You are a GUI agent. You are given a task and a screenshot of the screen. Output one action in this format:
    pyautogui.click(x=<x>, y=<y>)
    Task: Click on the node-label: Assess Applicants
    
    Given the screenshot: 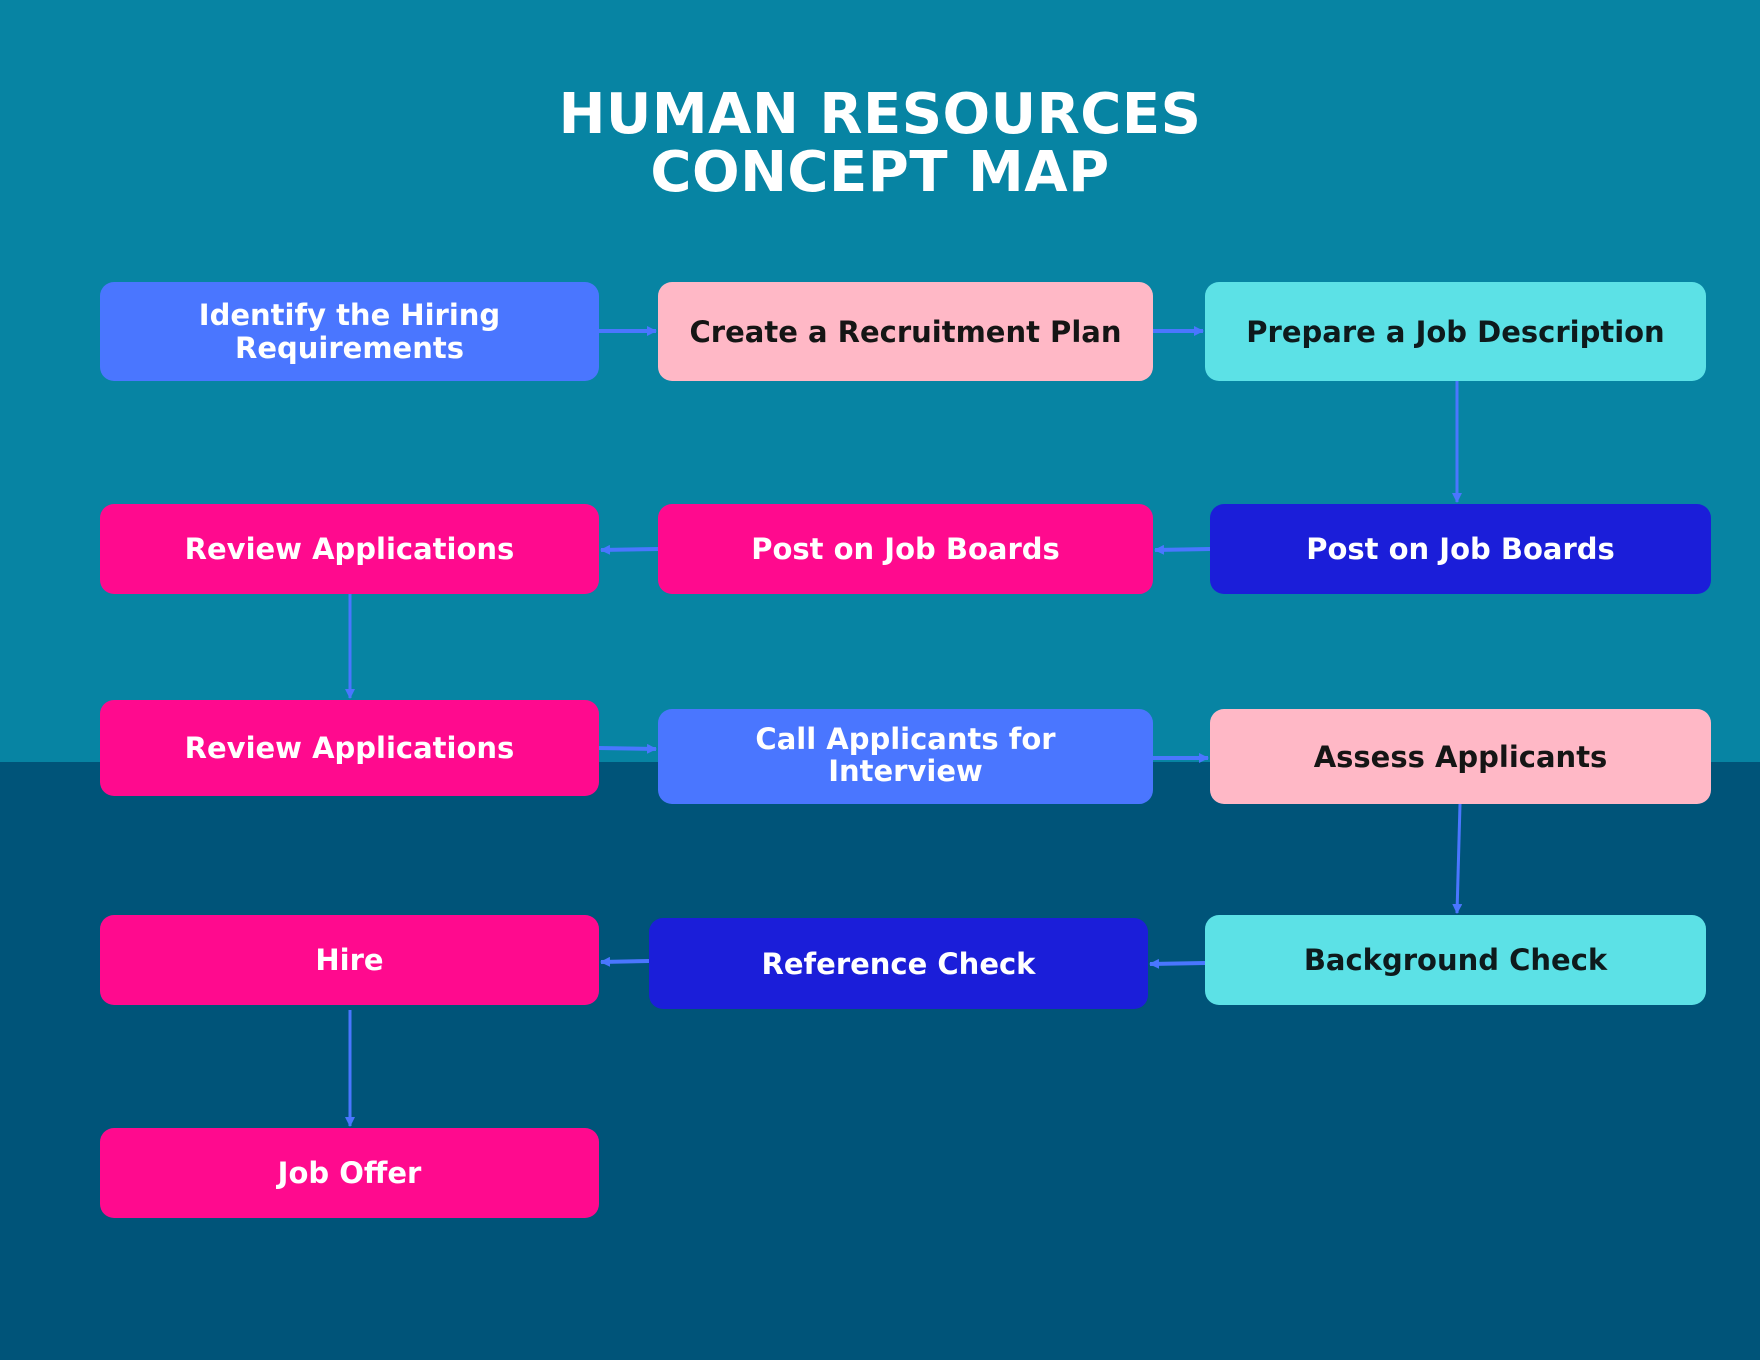 What is the action you would take?
    pyautogui.click(x=1460, y=756)
    